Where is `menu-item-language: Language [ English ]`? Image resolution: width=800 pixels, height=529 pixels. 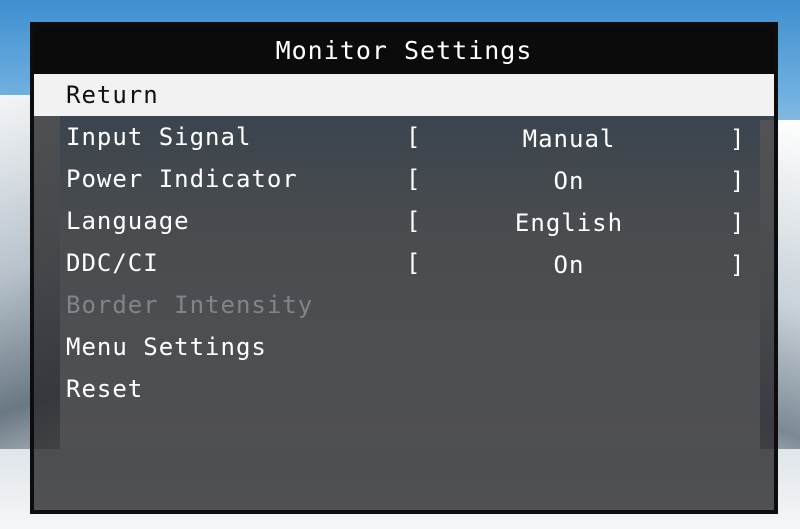 menu-item-language: Language [ English ] is located at coordinates (404, 221).